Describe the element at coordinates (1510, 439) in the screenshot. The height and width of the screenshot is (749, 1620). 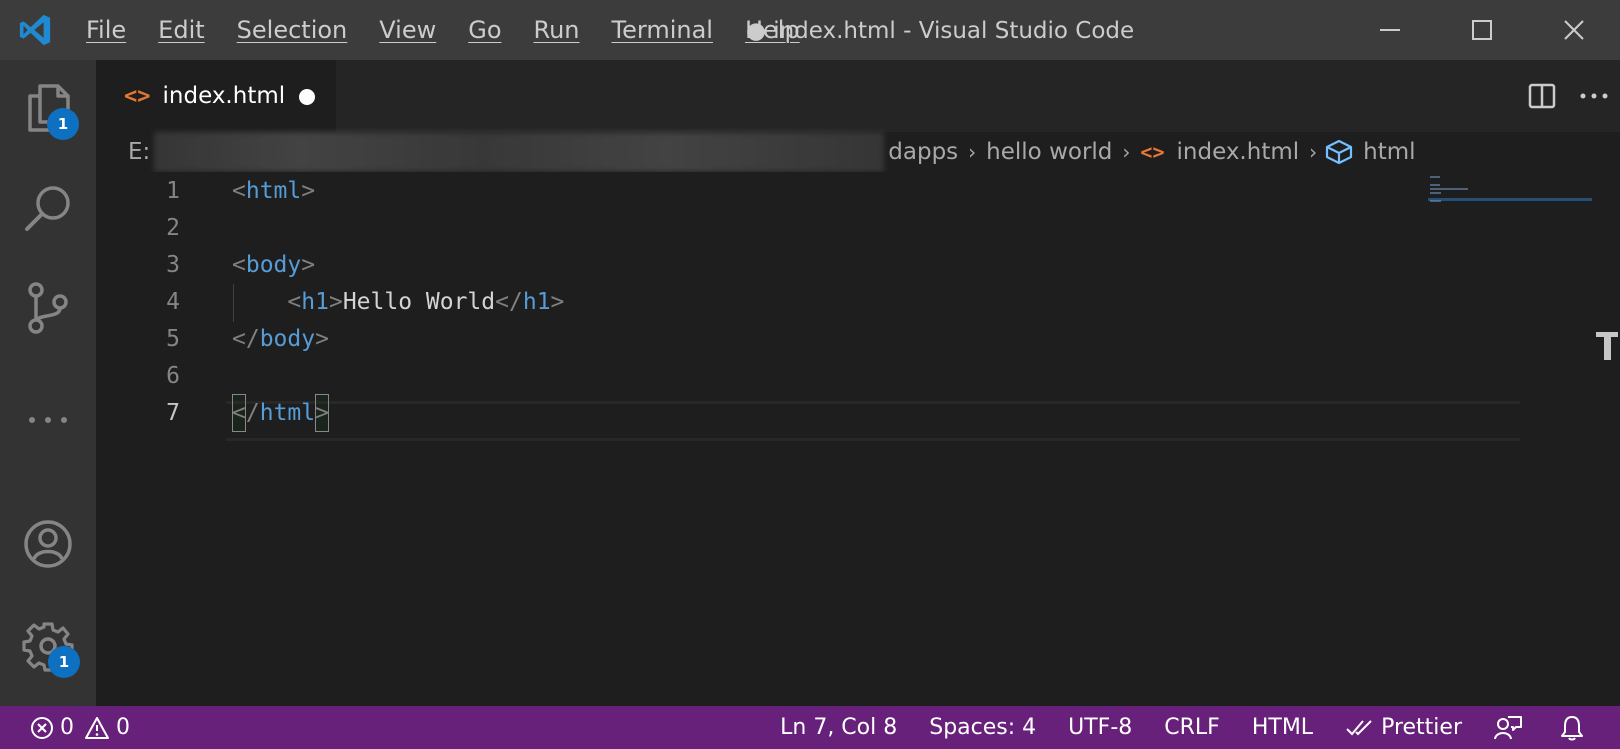
I see `minimap` at that location.